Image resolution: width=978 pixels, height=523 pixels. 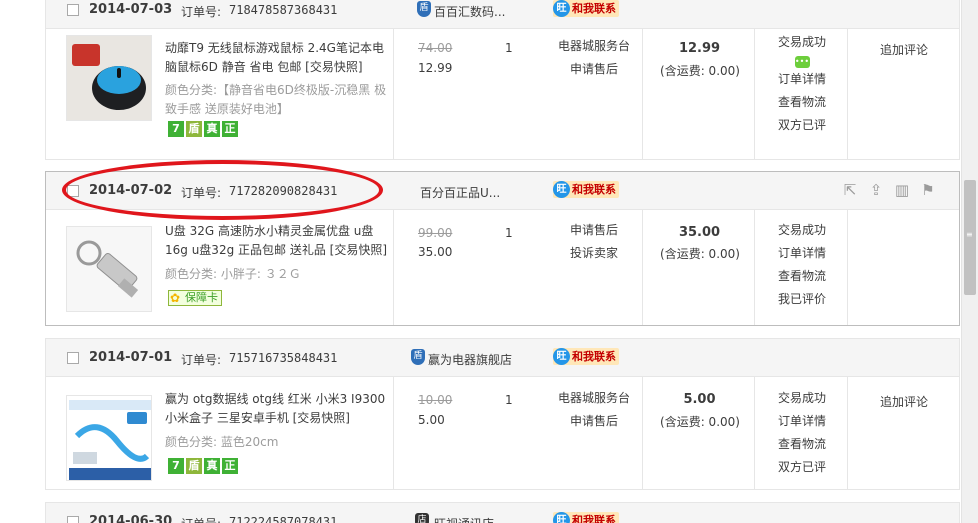 What do you see at coordinates (699, 48) in the screenshot?
I see `total-price: 12.99` at bounding box center [699, 48].